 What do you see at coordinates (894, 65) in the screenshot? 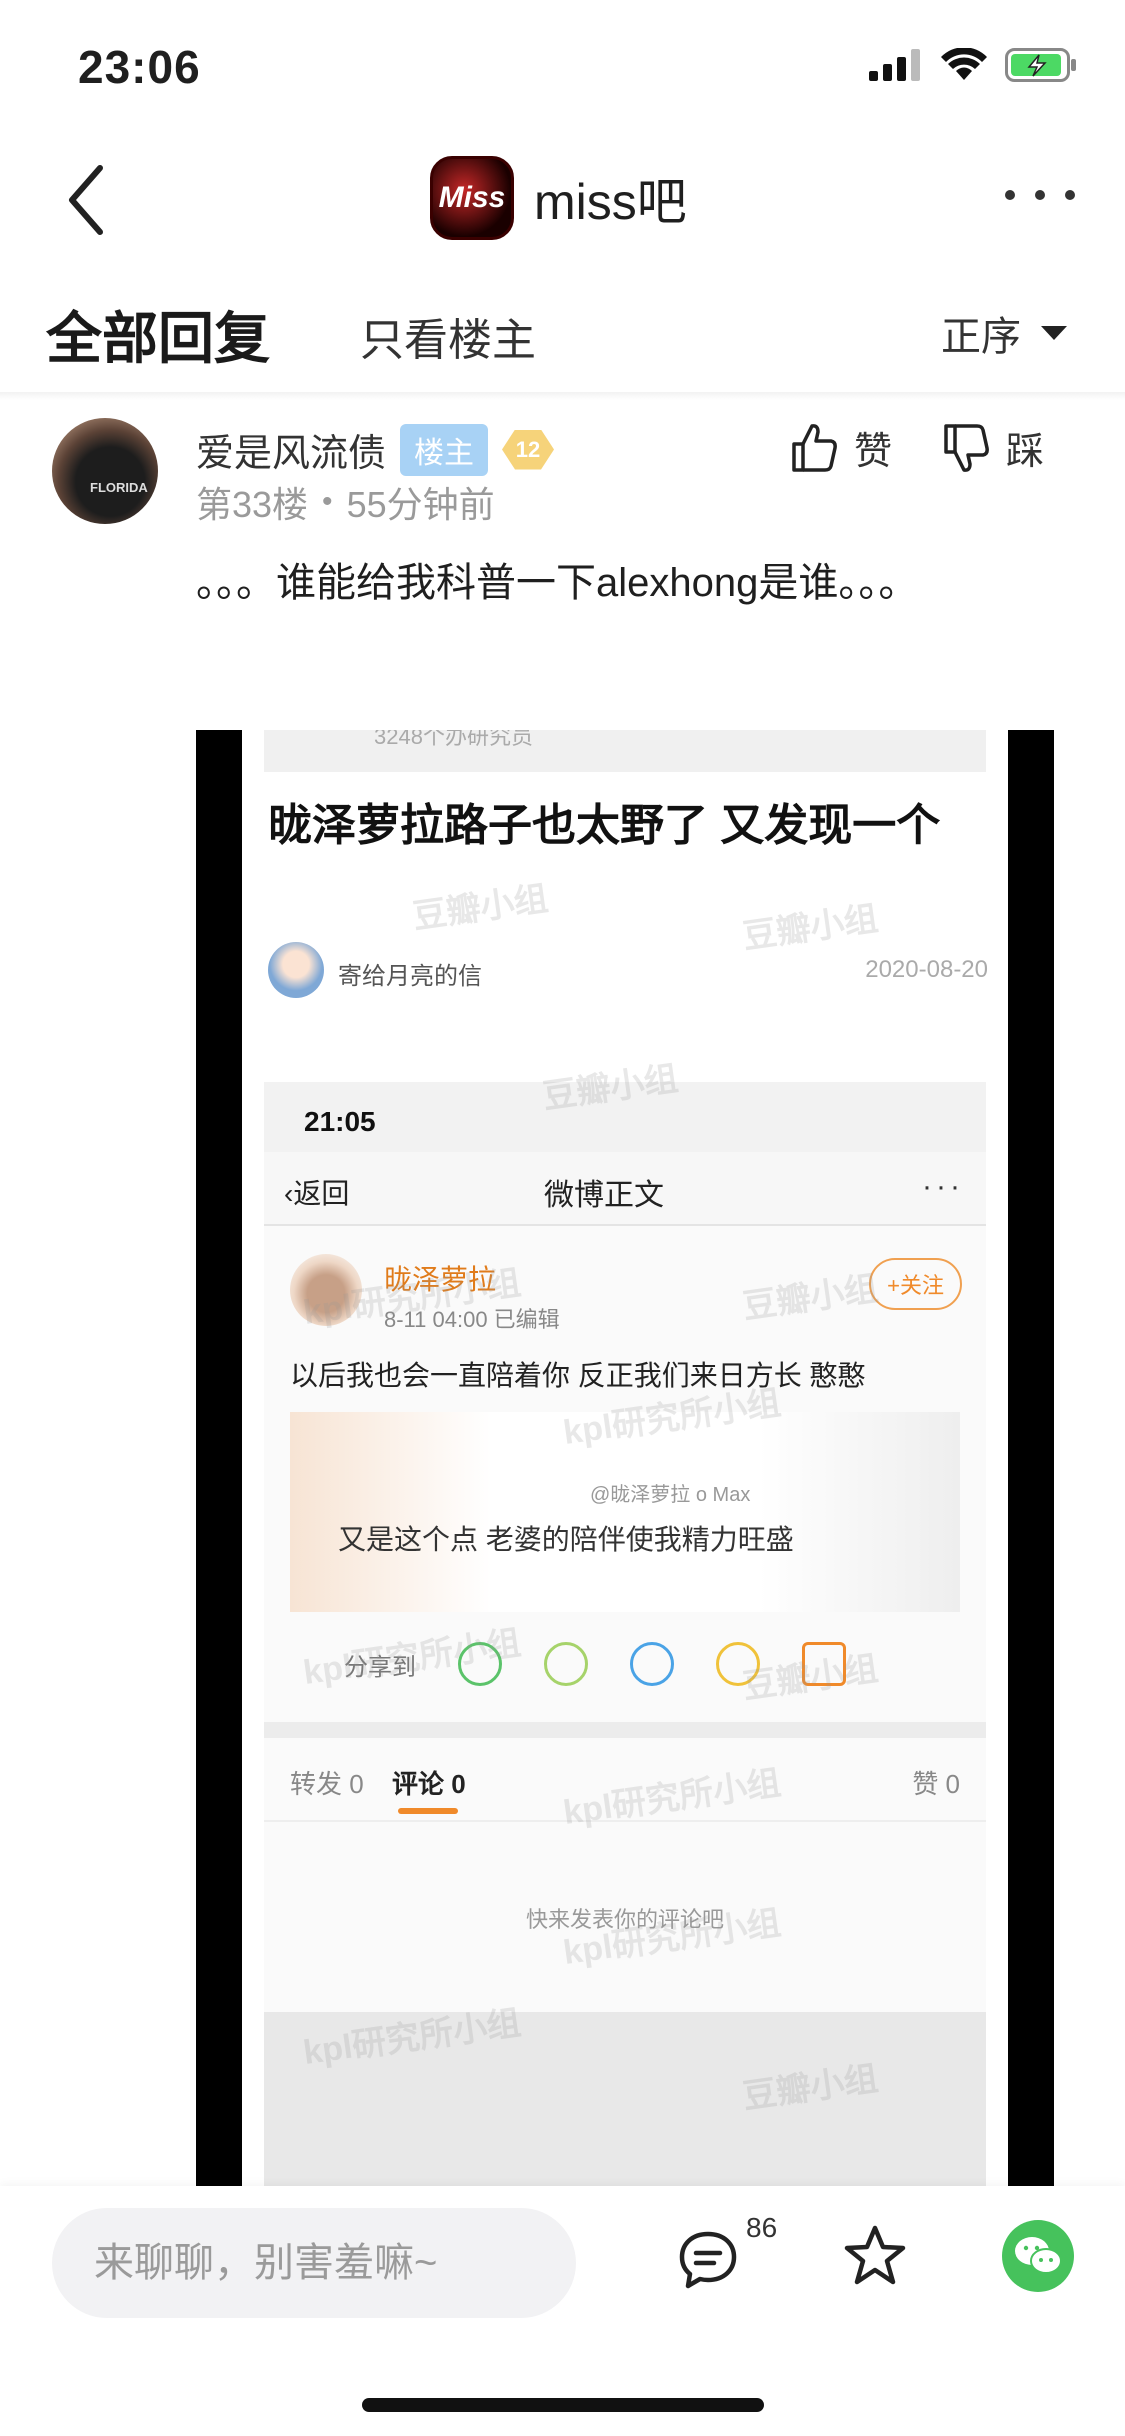
I see `cellular-signal-icon` at bounding box center [894, 65].